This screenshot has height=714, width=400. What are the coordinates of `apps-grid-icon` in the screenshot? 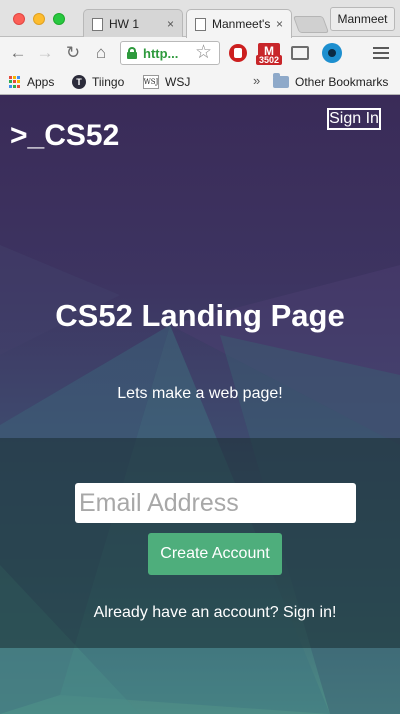 It's located at (15, 82).